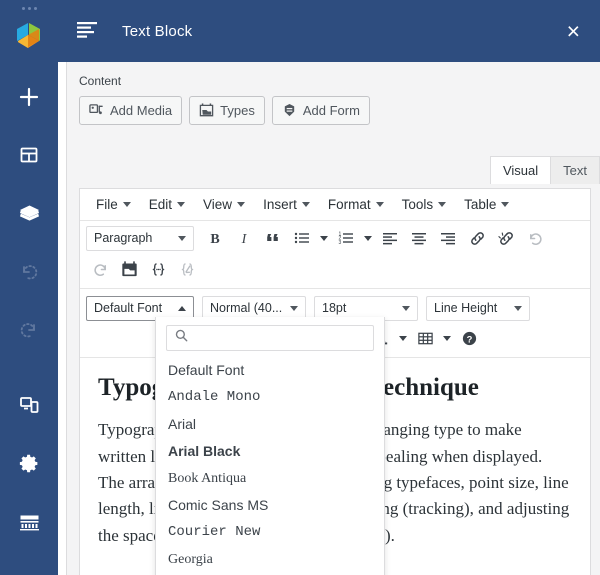 This screenshot has height=575, width=600. What do you see at coordinates (270, 505) in the screenshot?
I see `font-option: Comic Sans MS` at bounding box center [270, 505].